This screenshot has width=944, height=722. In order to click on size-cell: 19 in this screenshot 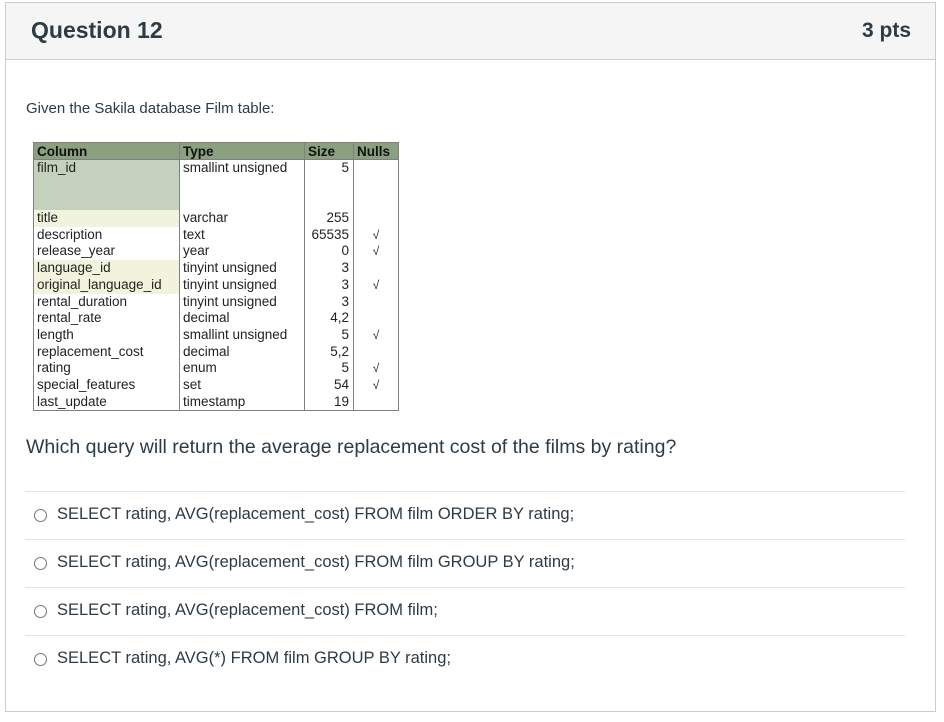, I will do `click(329, 402)`.